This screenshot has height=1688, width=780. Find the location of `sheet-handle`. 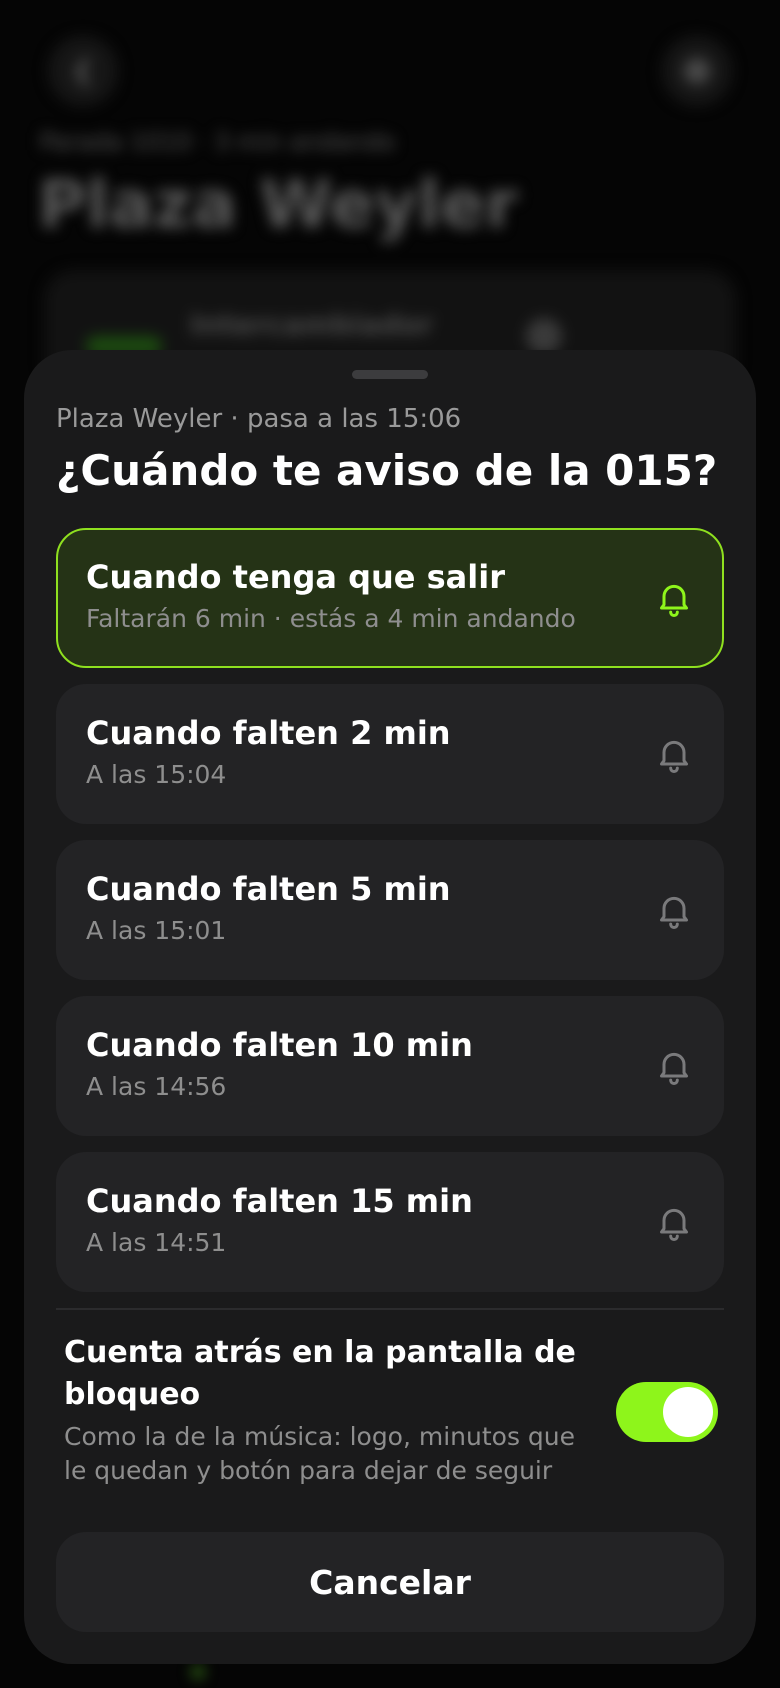

sheet-handle is located at coordinates (390, 374).